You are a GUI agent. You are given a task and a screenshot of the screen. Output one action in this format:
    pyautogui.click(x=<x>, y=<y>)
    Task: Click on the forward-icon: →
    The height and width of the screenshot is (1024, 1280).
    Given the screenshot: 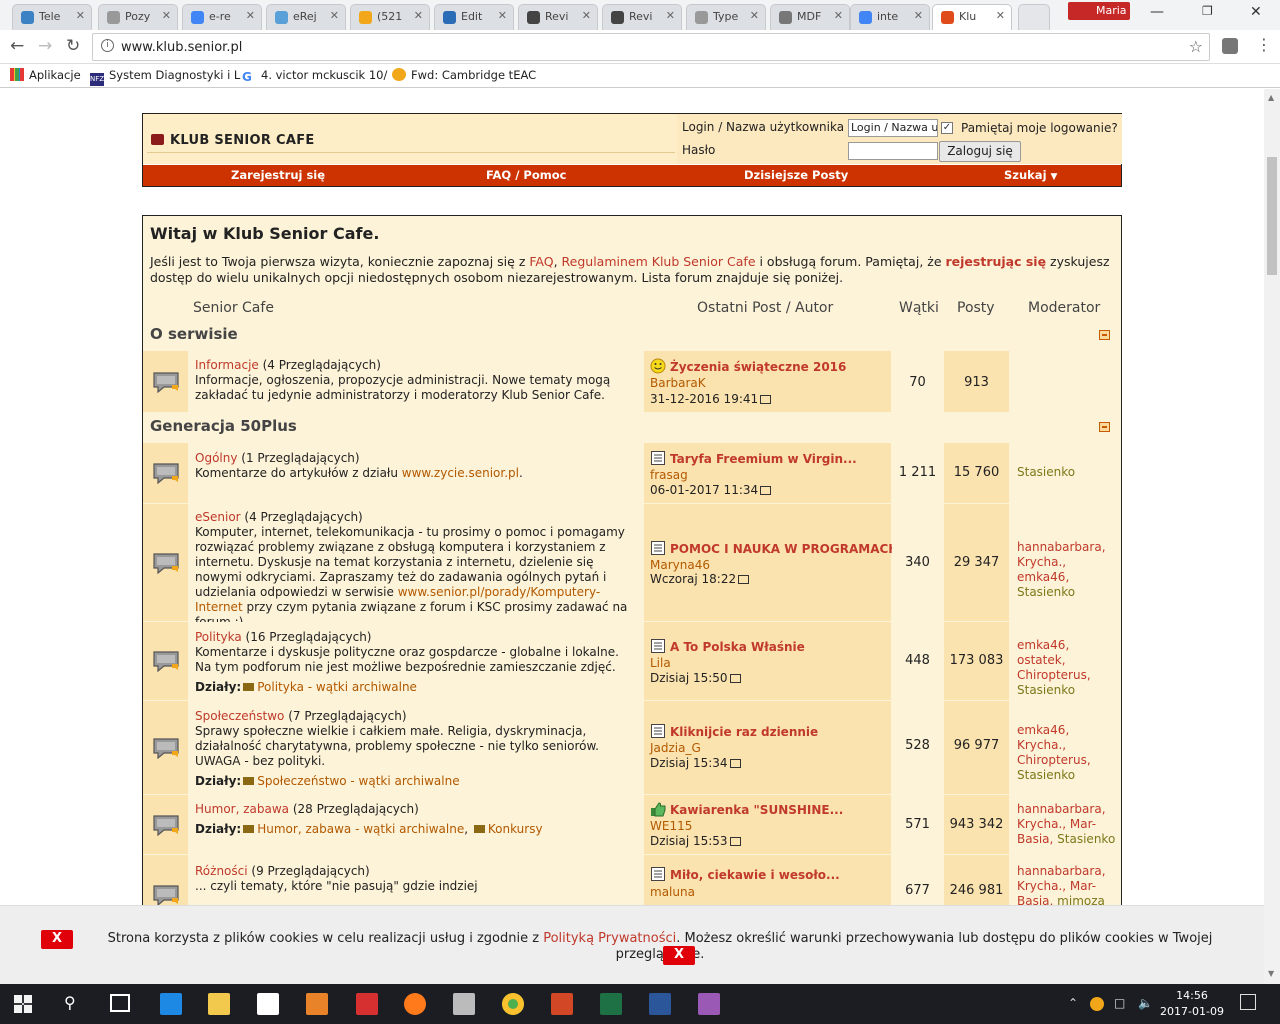 What is the action you would take?
    pyautogui.click(x=45, y=46)
    